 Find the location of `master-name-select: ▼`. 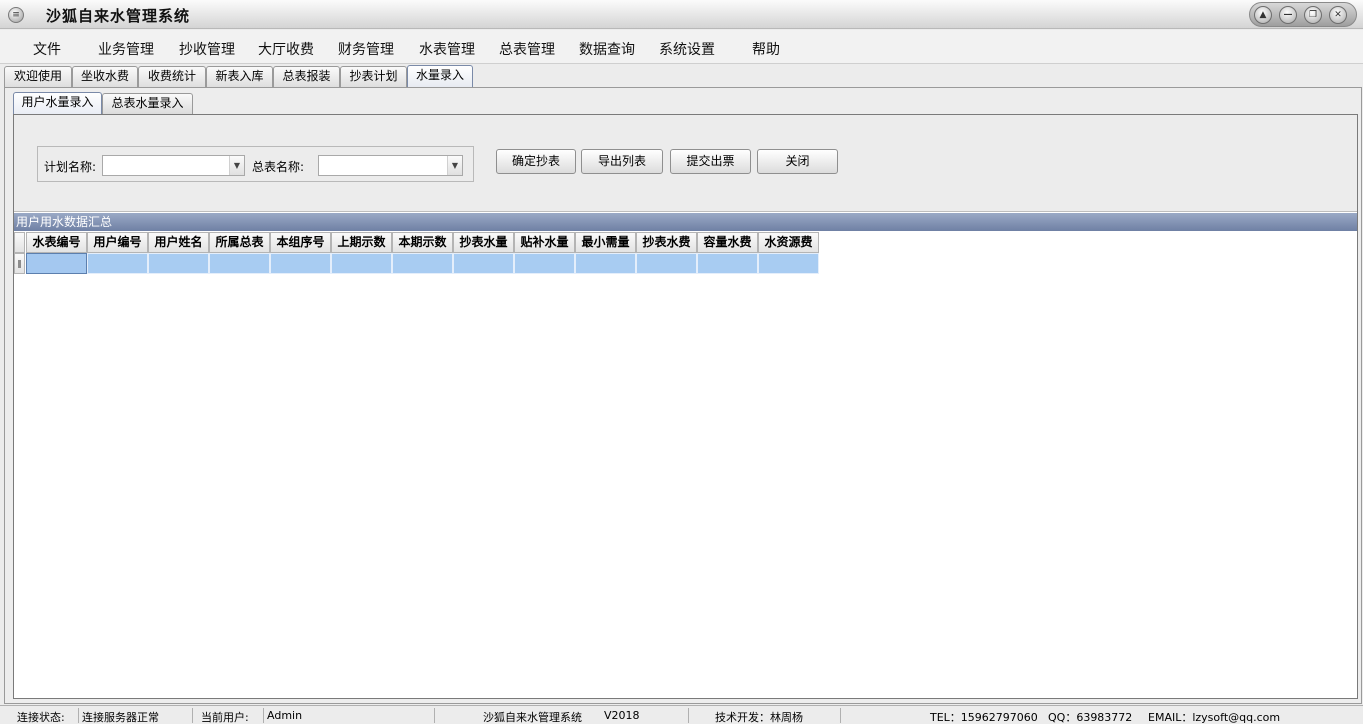

master-name-select: ▼ is located at coordinates (390, 165).